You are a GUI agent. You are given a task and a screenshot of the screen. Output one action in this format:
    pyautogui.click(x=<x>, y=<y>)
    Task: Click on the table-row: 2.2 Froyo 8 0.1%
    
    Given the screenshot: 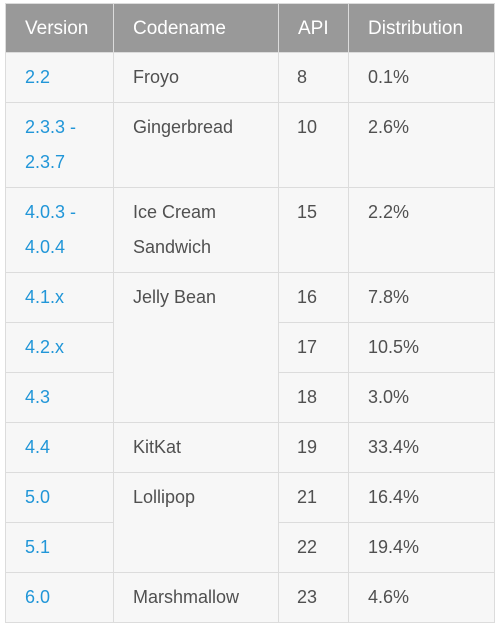 What is the action you would take?
    pyautogui.click(x=250, y=77)
    